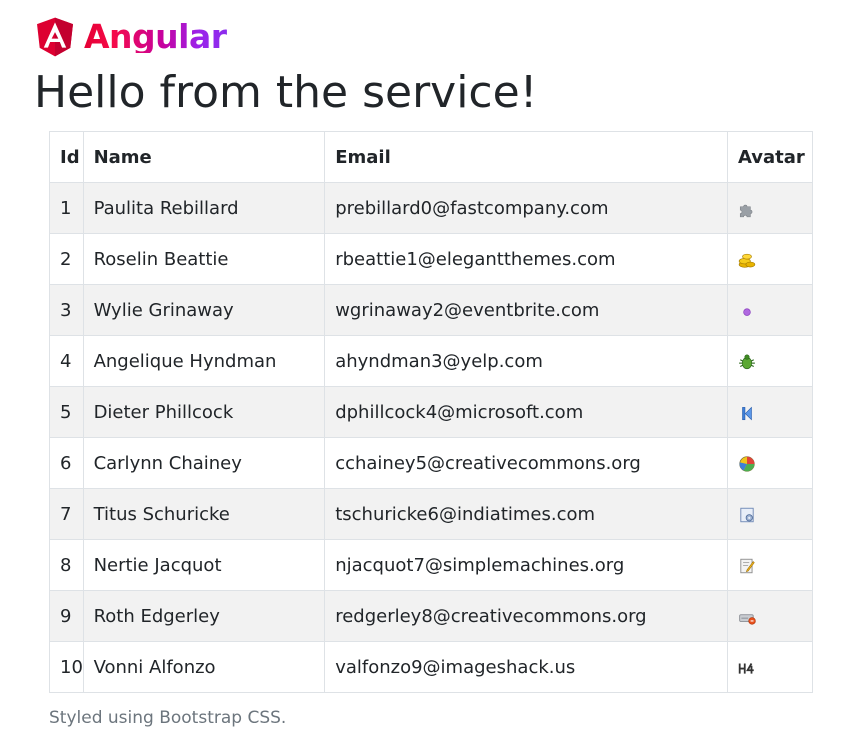  Describe the element at coordinates (747, 619) in the screenshot. I see `drive-error-icon` at that location.